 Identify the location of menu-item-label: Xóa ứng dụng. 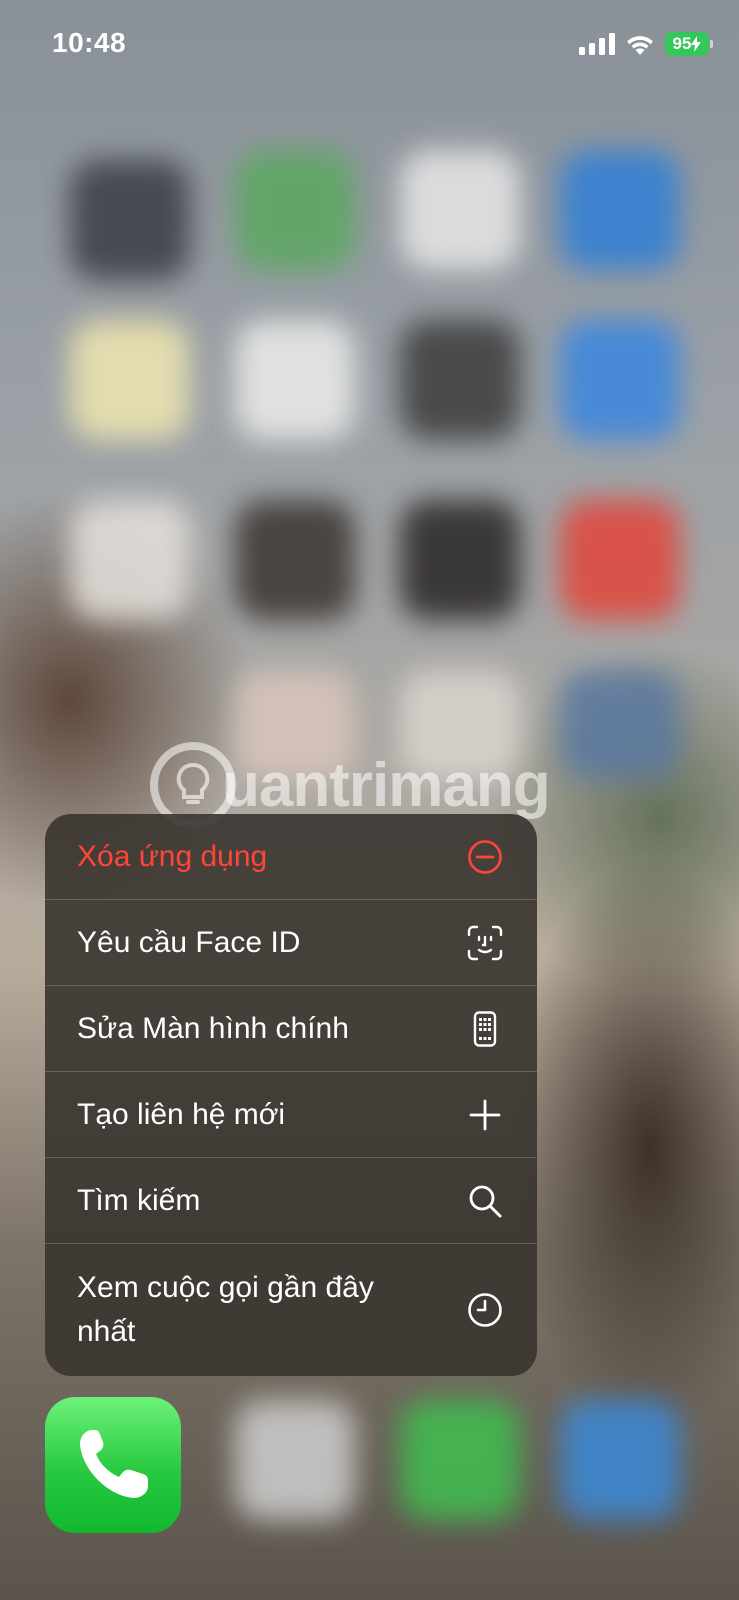
(172, 856).